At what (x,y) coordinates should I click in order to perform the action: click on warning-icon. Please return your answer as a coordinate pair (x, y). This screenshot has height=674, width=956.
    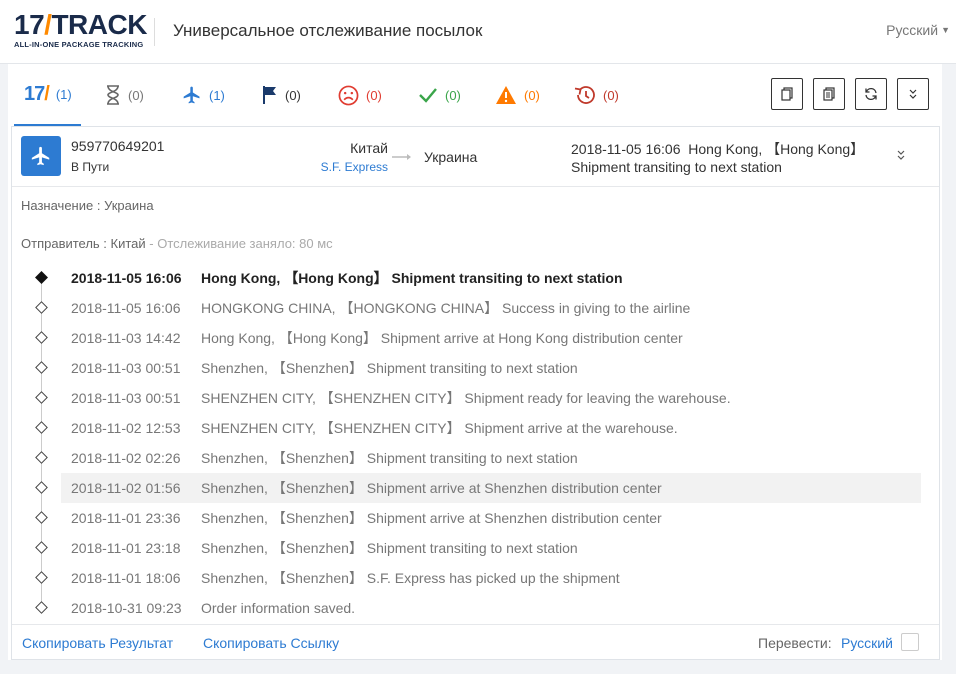
    Looking at the image, I should click on (506, 95).